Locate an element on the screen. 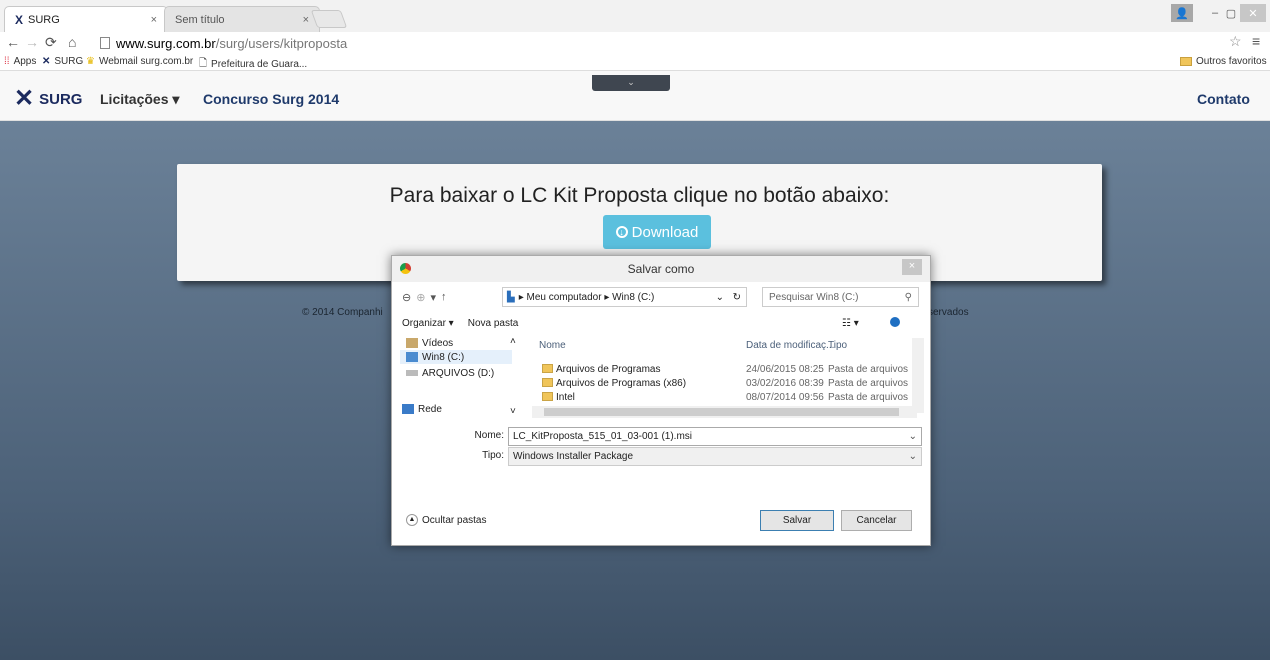  path-breadcrumb: ▙ ▸ Meu computador ▸ Win8 (C:) ⌄ ↻ is located at coordinates (624, 297).